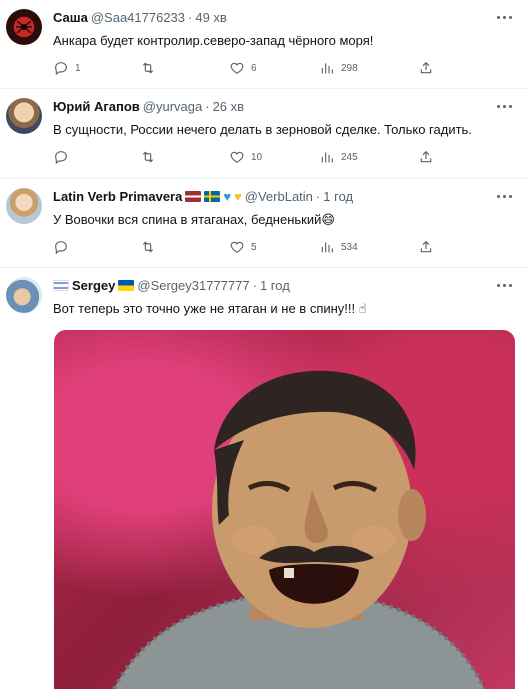 This screenshot has height=689, width=529. I want to click on user-name: Саша, so click(70, 17).